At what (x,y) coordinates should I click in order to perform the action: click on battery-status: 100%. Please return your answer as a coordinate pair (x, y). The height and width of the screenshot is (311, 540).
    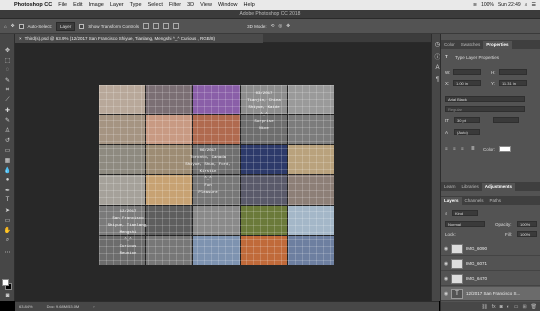
    Looking at the image, I should click on (487, 5).